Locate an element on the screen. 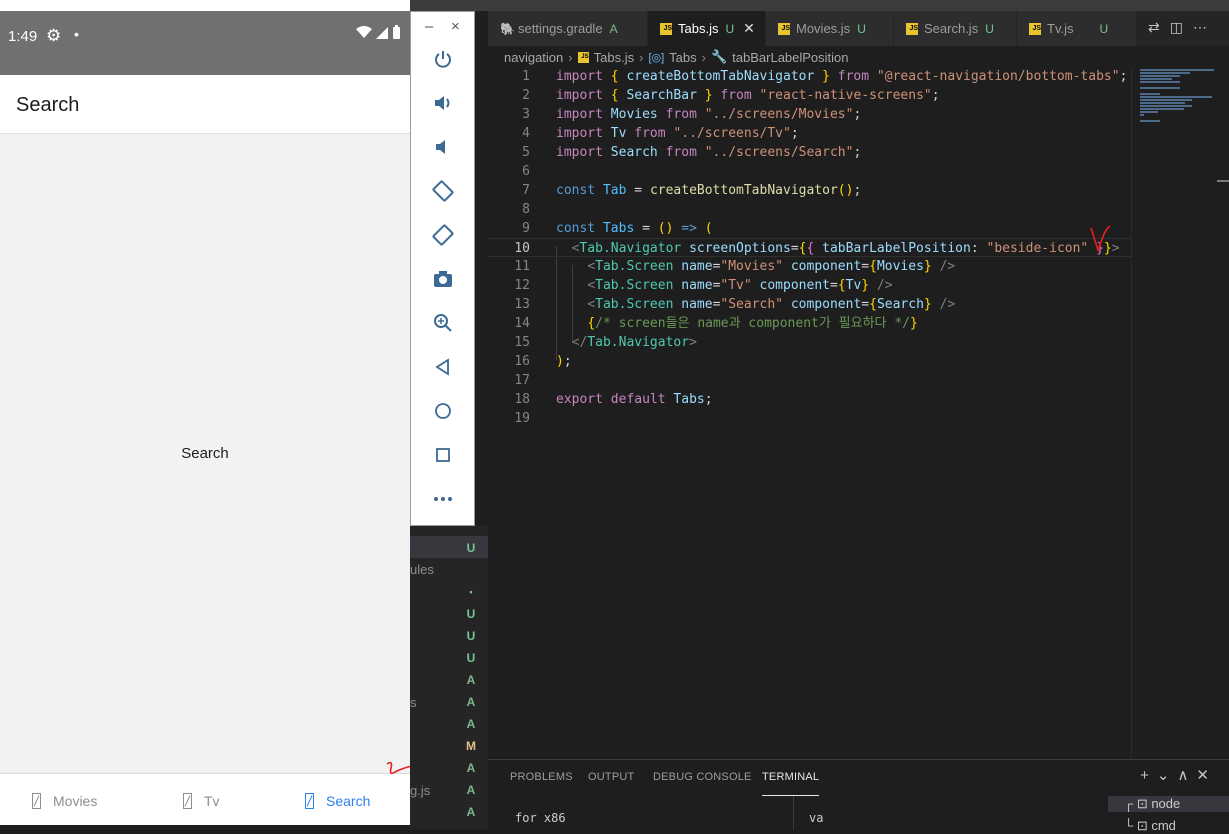 The height and width of the screenshot is (834, 1229). code-line: 7 const Tab = createBottomTabNavigator(); is located at coordinates (809, 190).